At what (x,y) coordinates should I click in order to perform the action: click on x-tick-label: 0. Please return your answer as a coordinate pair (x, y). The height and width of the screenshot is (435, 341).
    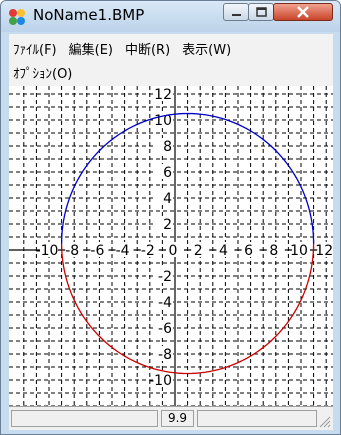
    Looking at the image, I should click on (173, 251).